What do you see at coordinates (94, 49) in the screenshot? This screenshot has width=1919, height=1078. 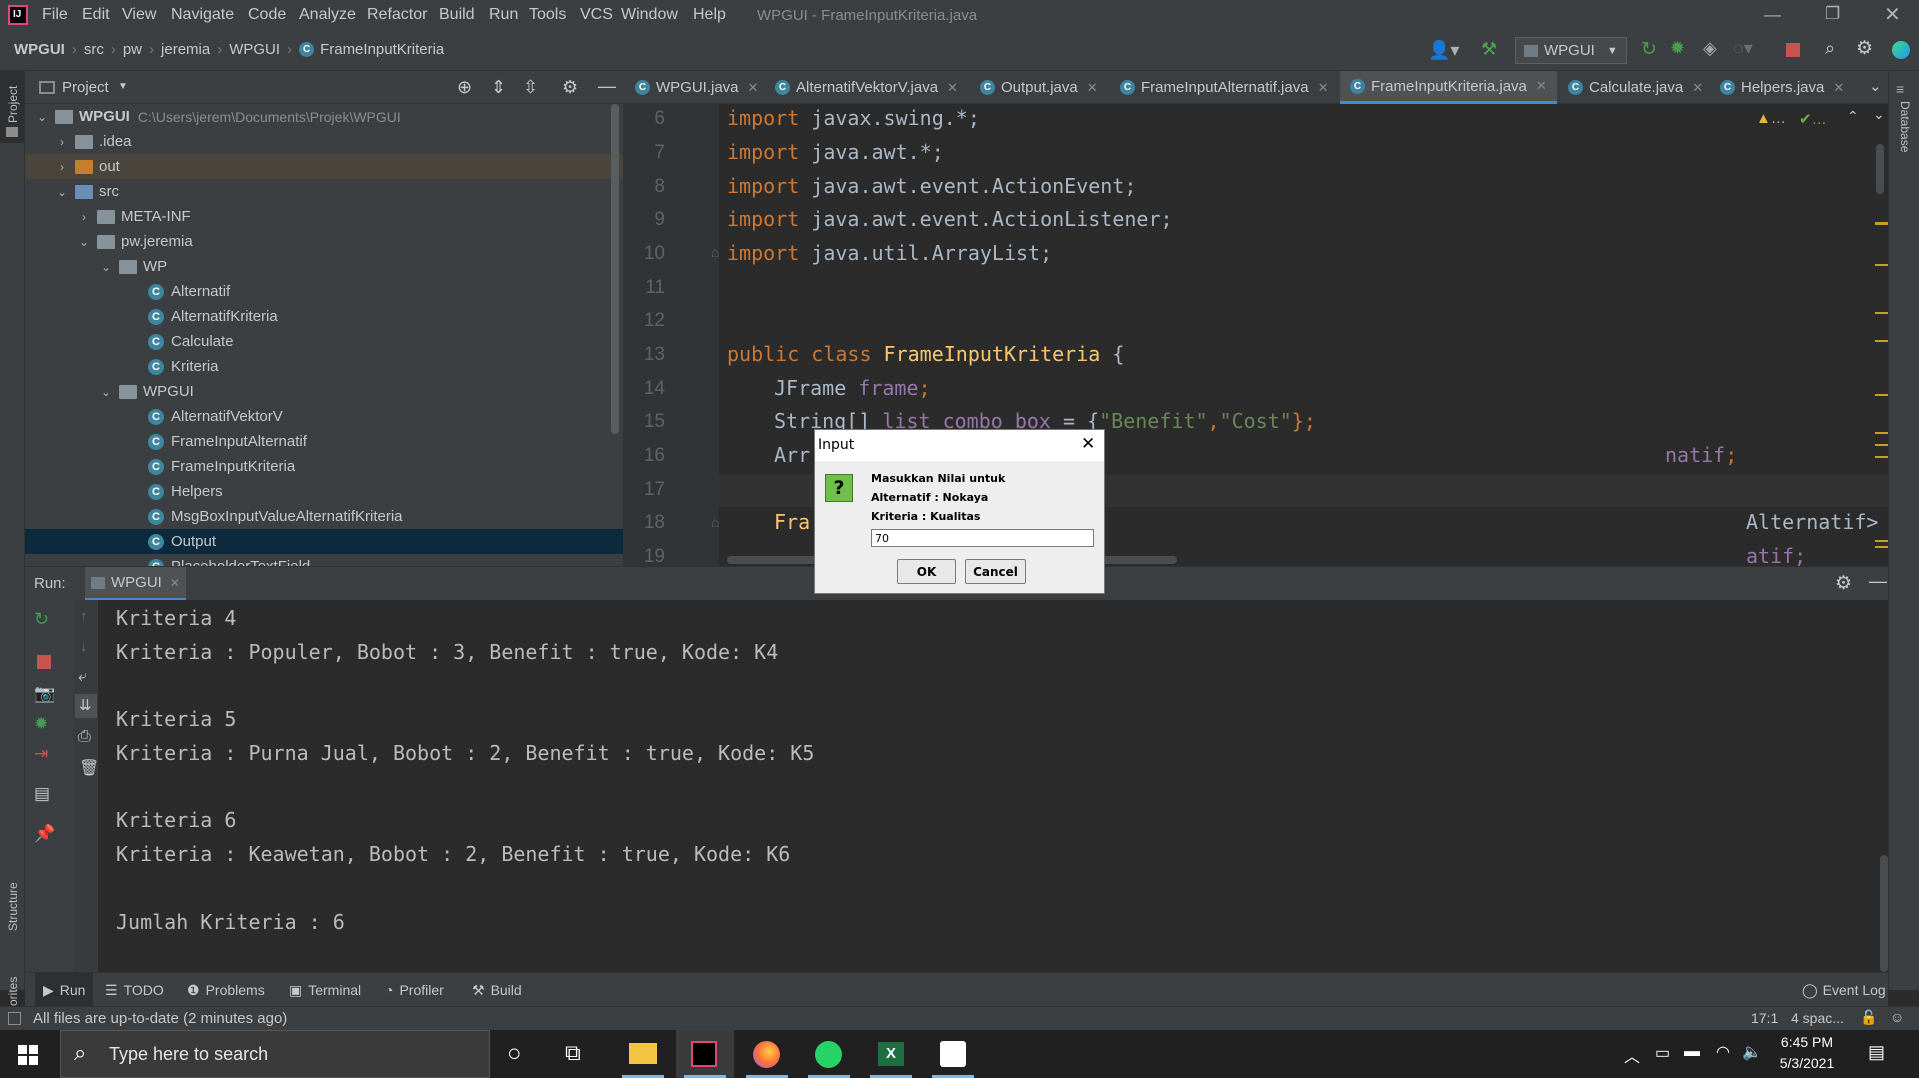 I see `breadcrumb-item: src` at bounding box center [94, 49].